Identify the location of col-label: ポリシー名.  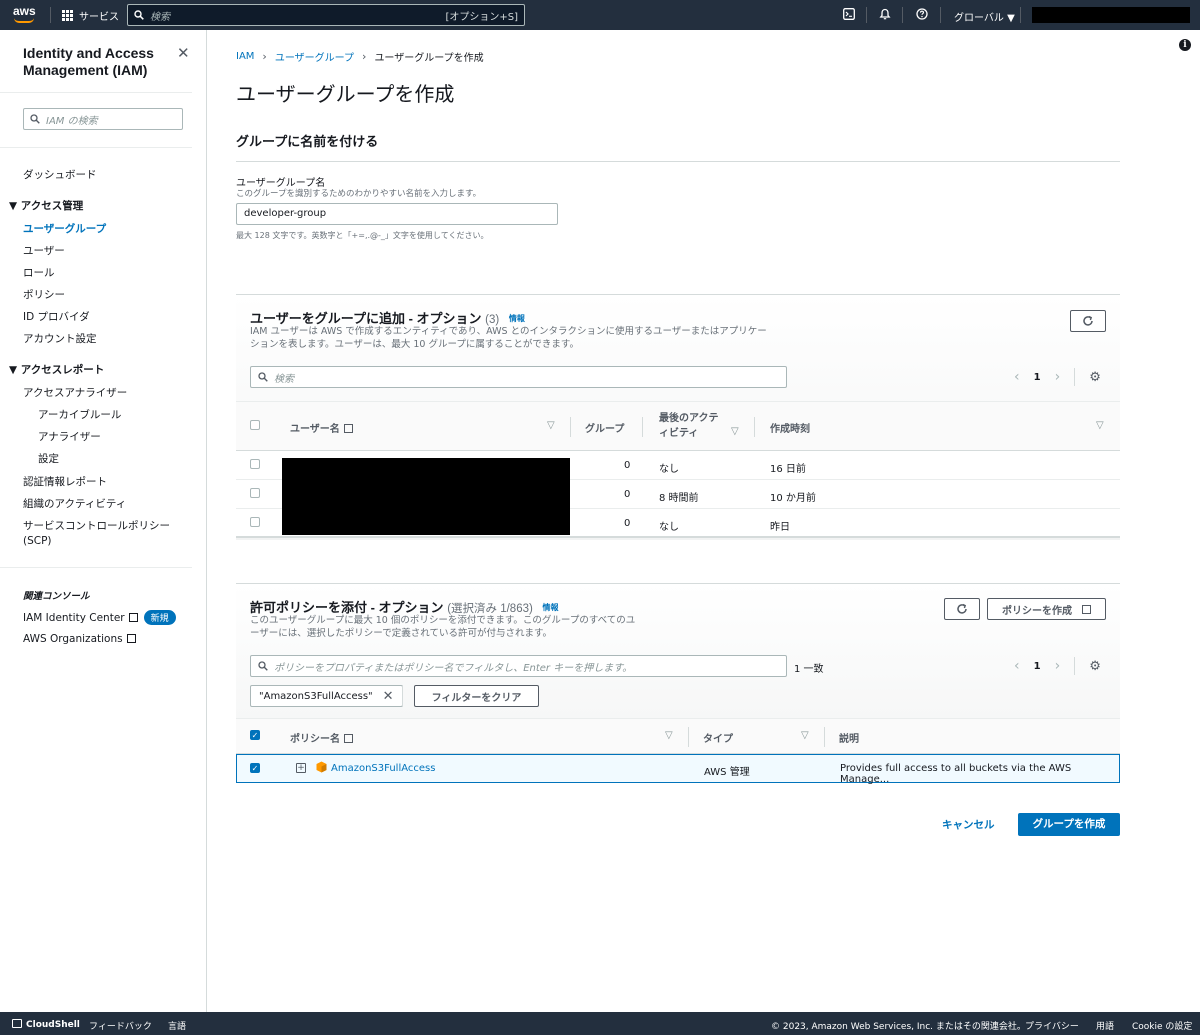
(315, 739).